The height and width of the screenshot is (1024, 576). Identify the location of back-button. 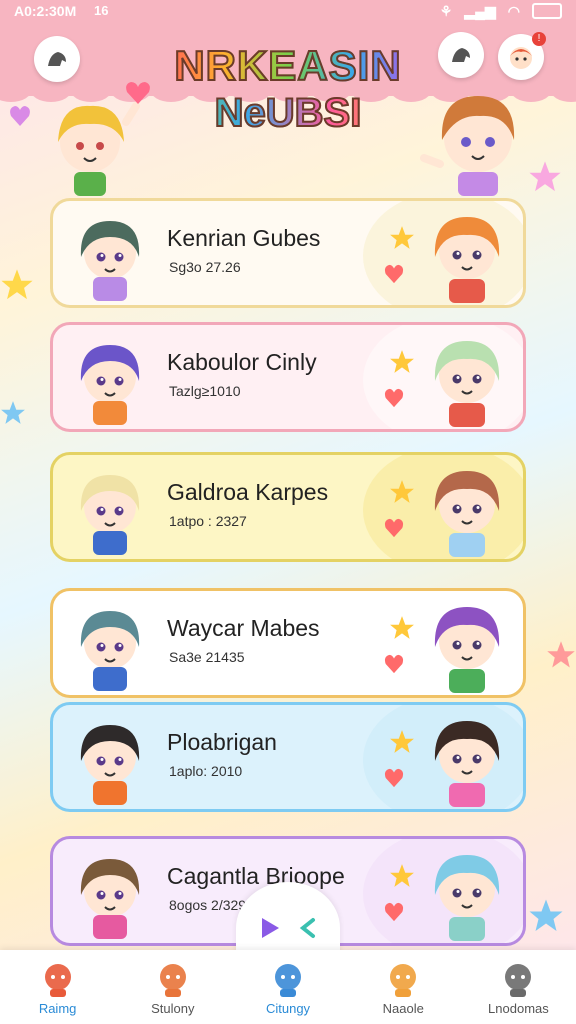
(57, 59).